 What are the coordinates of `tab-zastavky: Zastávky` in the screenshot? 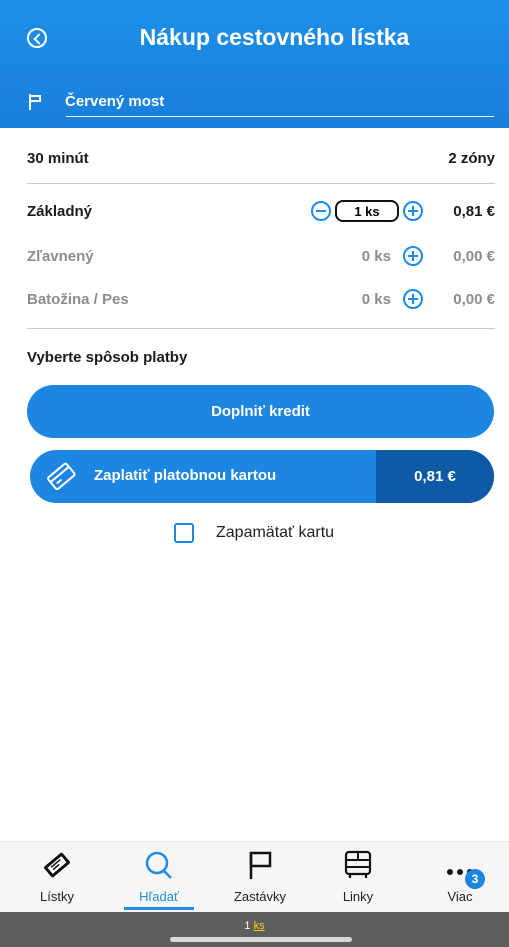 It's located at (260, 877).